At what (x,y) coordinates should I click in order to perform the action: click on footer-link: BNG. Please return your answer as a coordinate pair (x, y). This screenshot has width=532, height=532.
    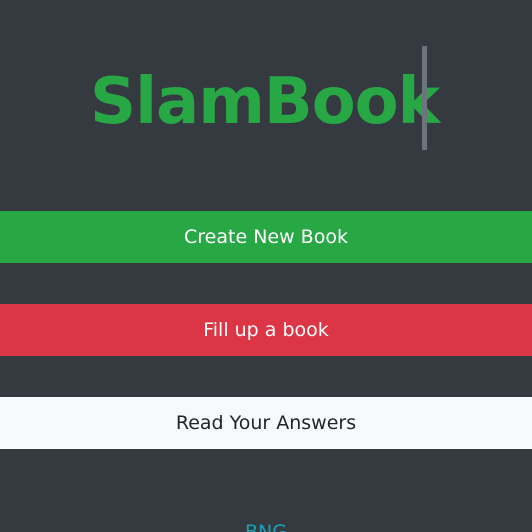
    Looking at the image, I should click on (266, 526).